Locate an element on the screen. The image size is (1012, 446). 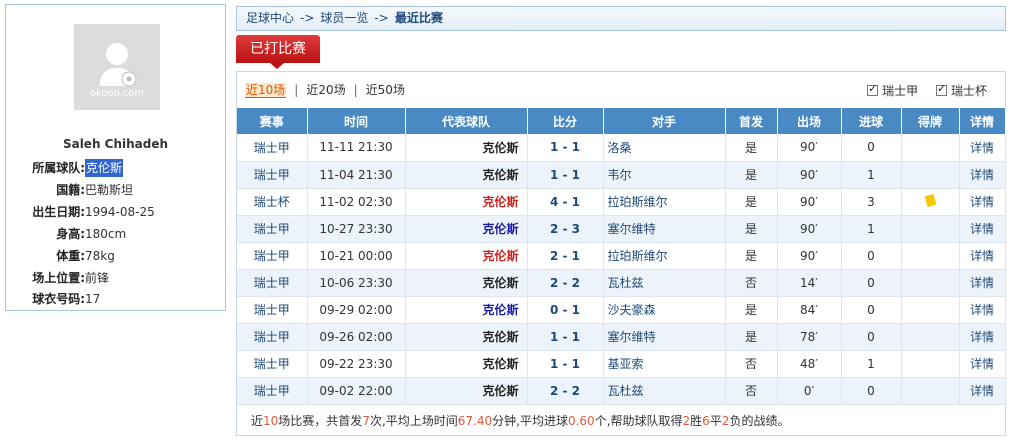
match-time: 09-22 23:30 is located at coordinates (356, 364).